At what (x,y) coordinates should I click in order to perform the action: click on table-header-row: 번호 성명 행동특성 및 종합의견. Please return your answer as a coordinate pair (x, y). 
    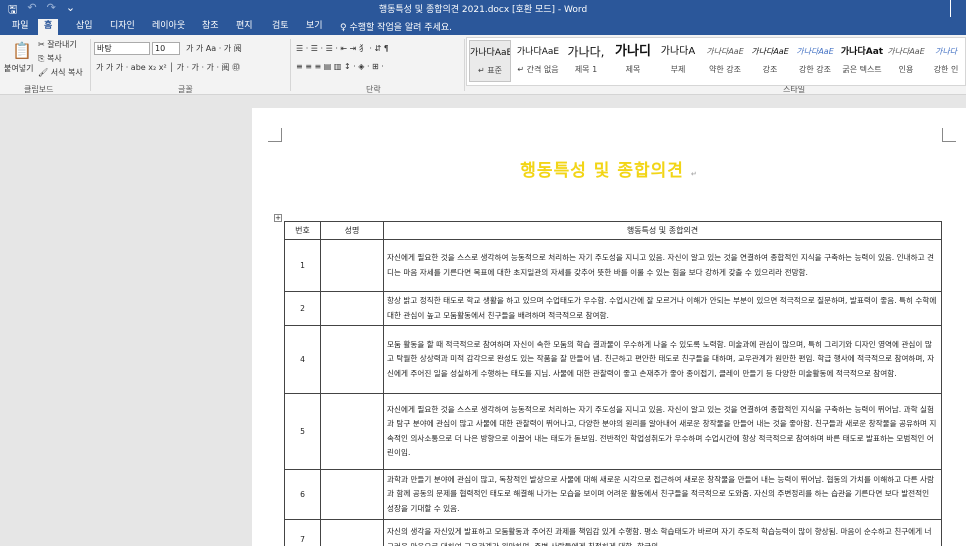
    Looking at the image, I should click on (613, 230).